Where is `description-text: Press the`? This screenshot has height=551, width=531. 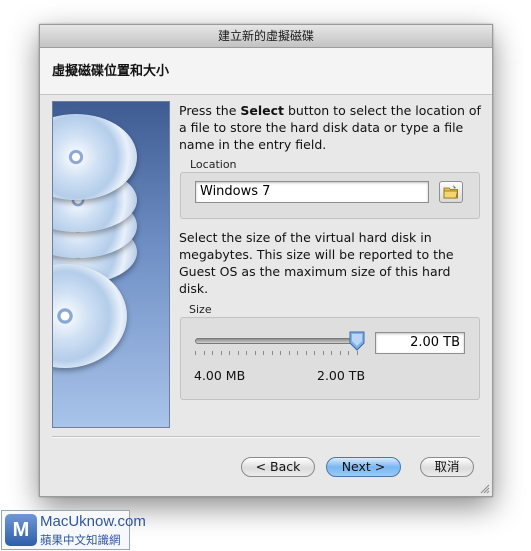
description-text: Press the is located at coordinates (210, 110).